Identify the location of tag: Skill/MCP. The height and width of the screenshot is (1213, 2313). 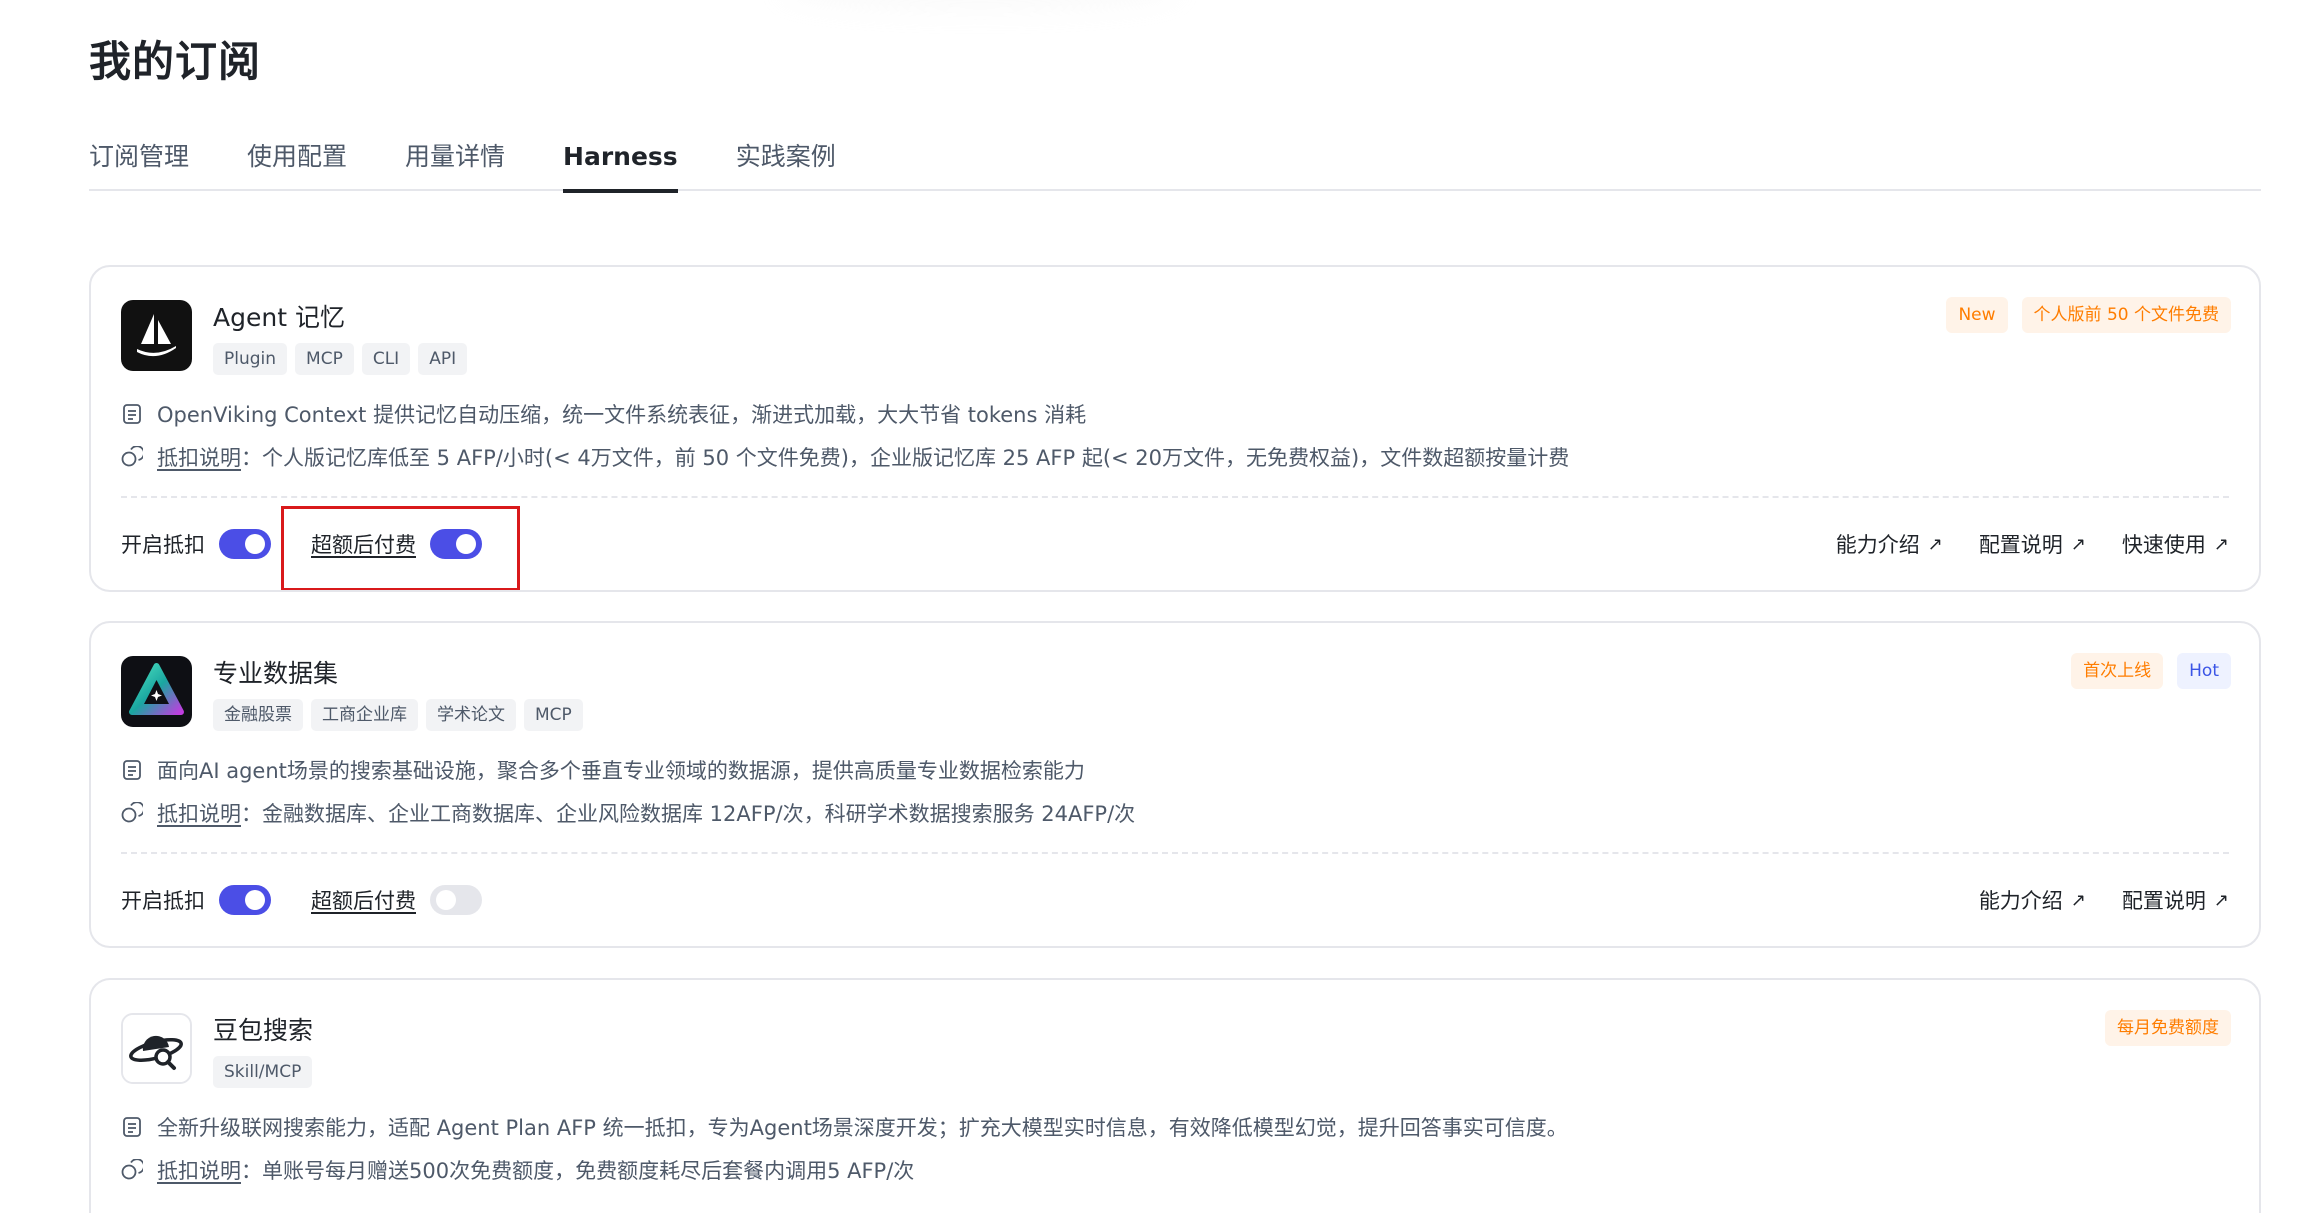
(263, 1072).